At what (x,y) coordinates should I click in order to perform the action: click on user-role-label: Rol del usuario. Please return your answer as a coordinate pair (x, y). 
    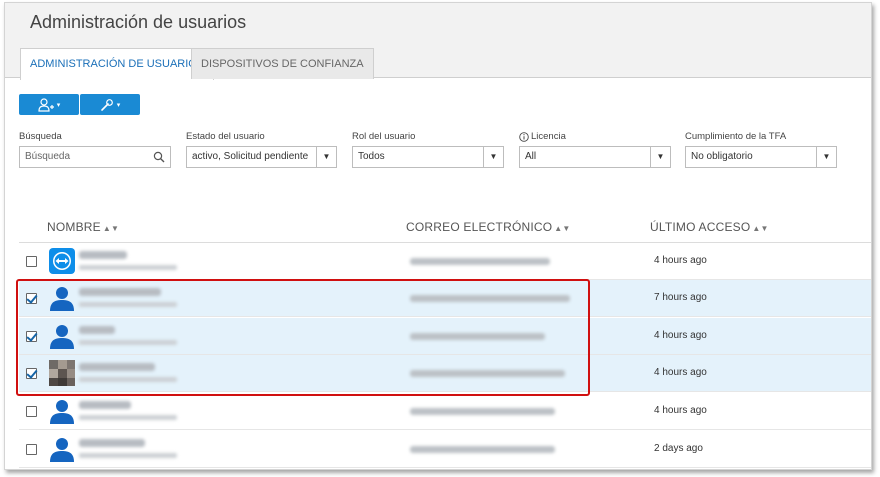
    Looking at the image, I should click on (384, 136).